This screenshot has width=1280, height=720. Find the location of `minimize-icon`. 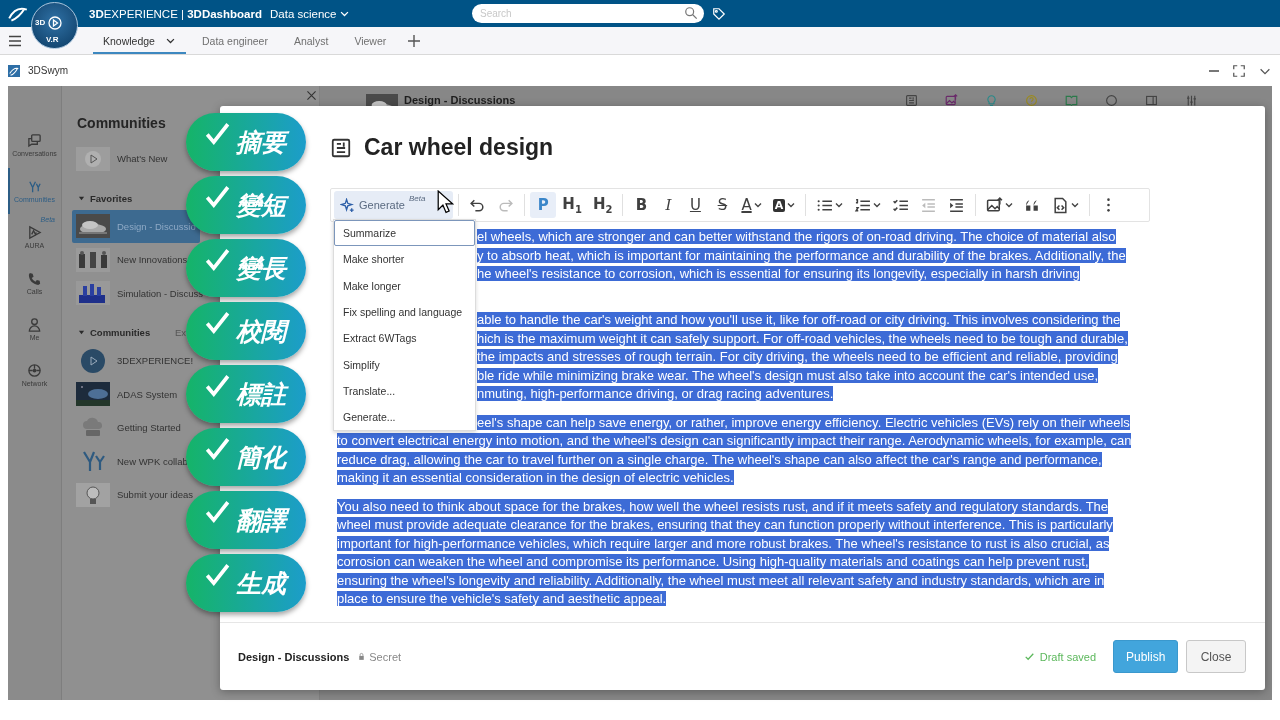

minimize-icon is located at coordinates (1214, 70).